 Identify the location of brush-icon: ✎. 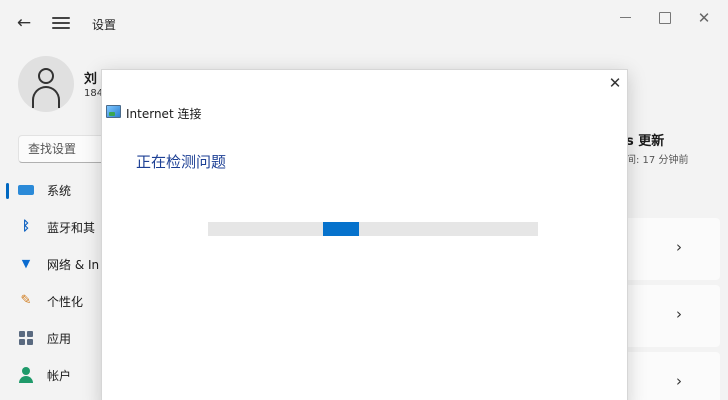
(26, 300).